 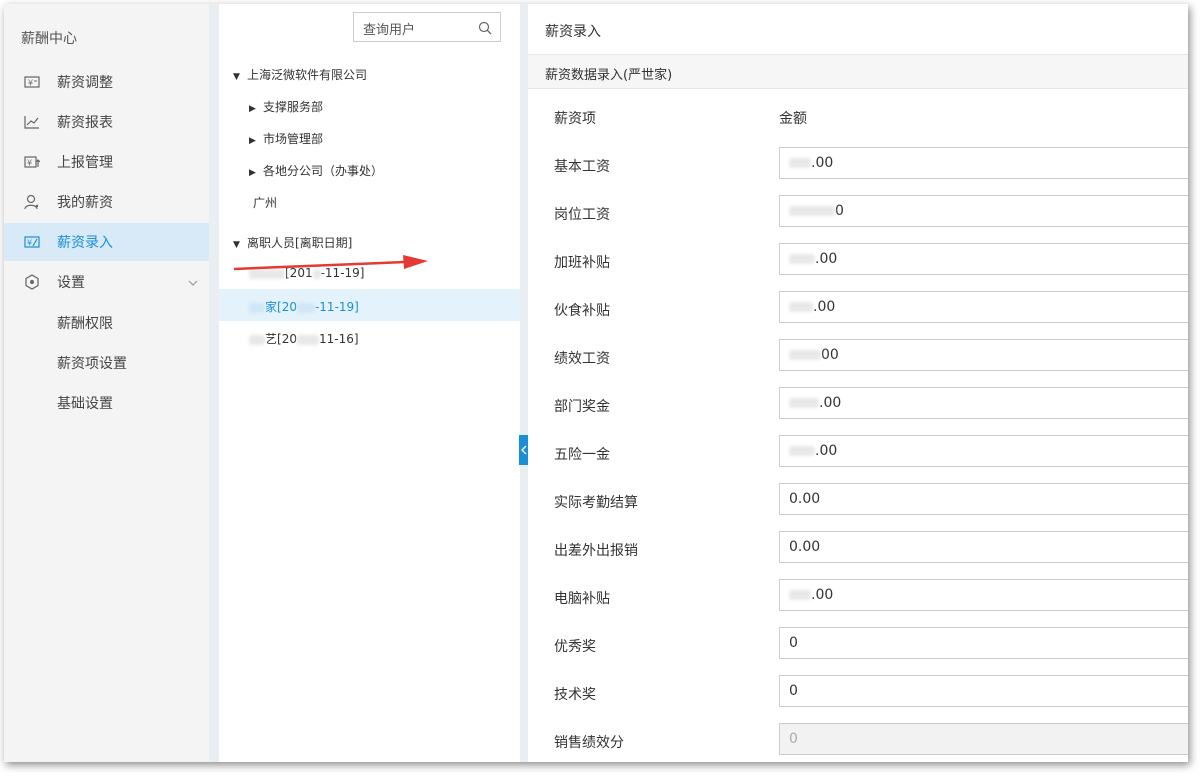 I want to click on salary-item-label: 技术奖, so click(x=575, y=695).